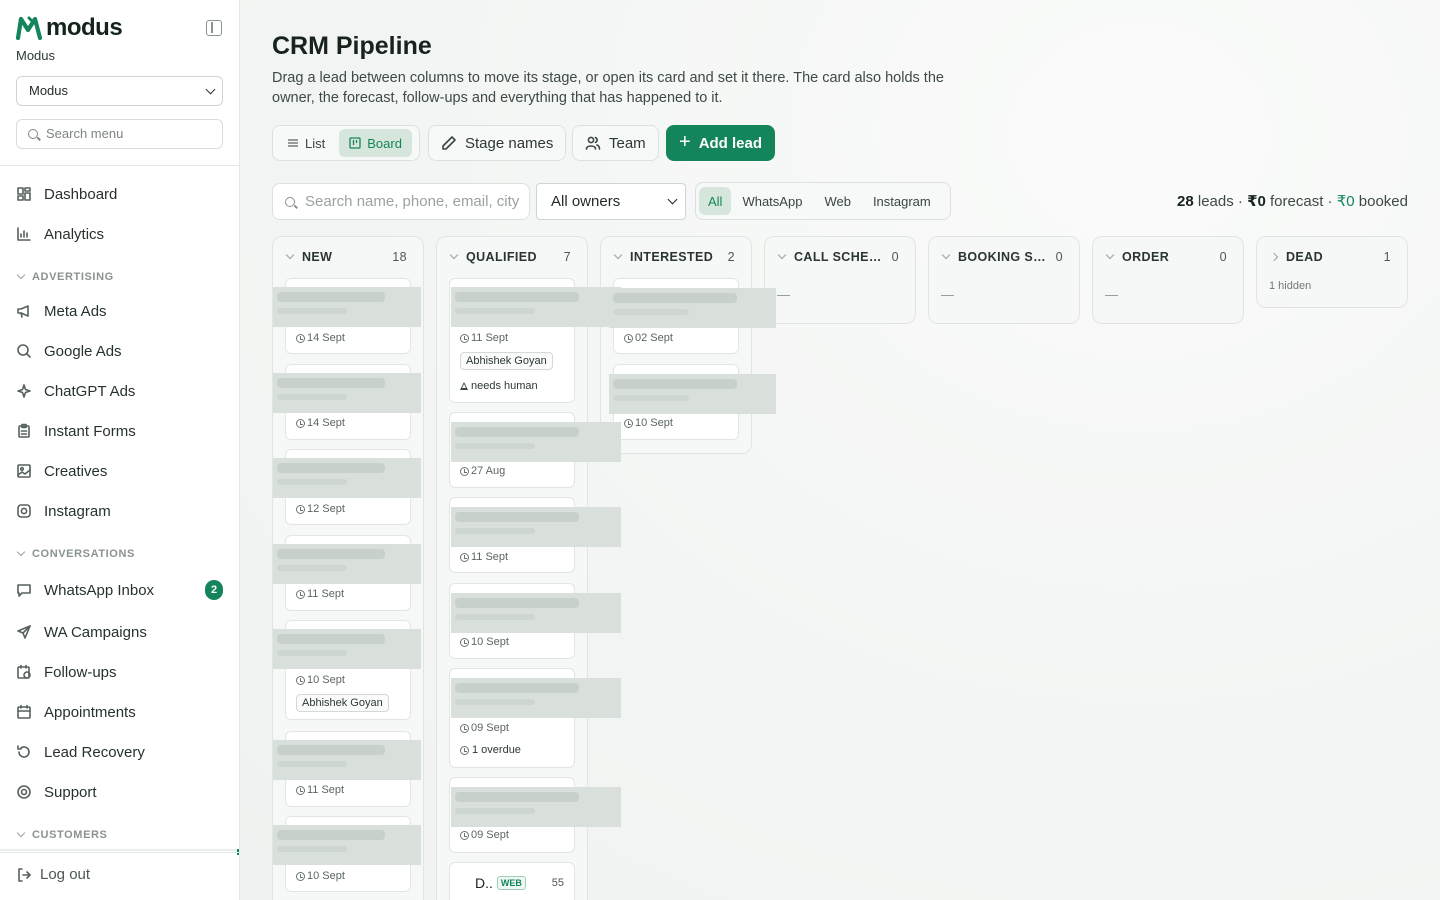 This screenshot has height=900, width=1440. I want to click on overdue-flag: 1 overdue, so click(490, 750).